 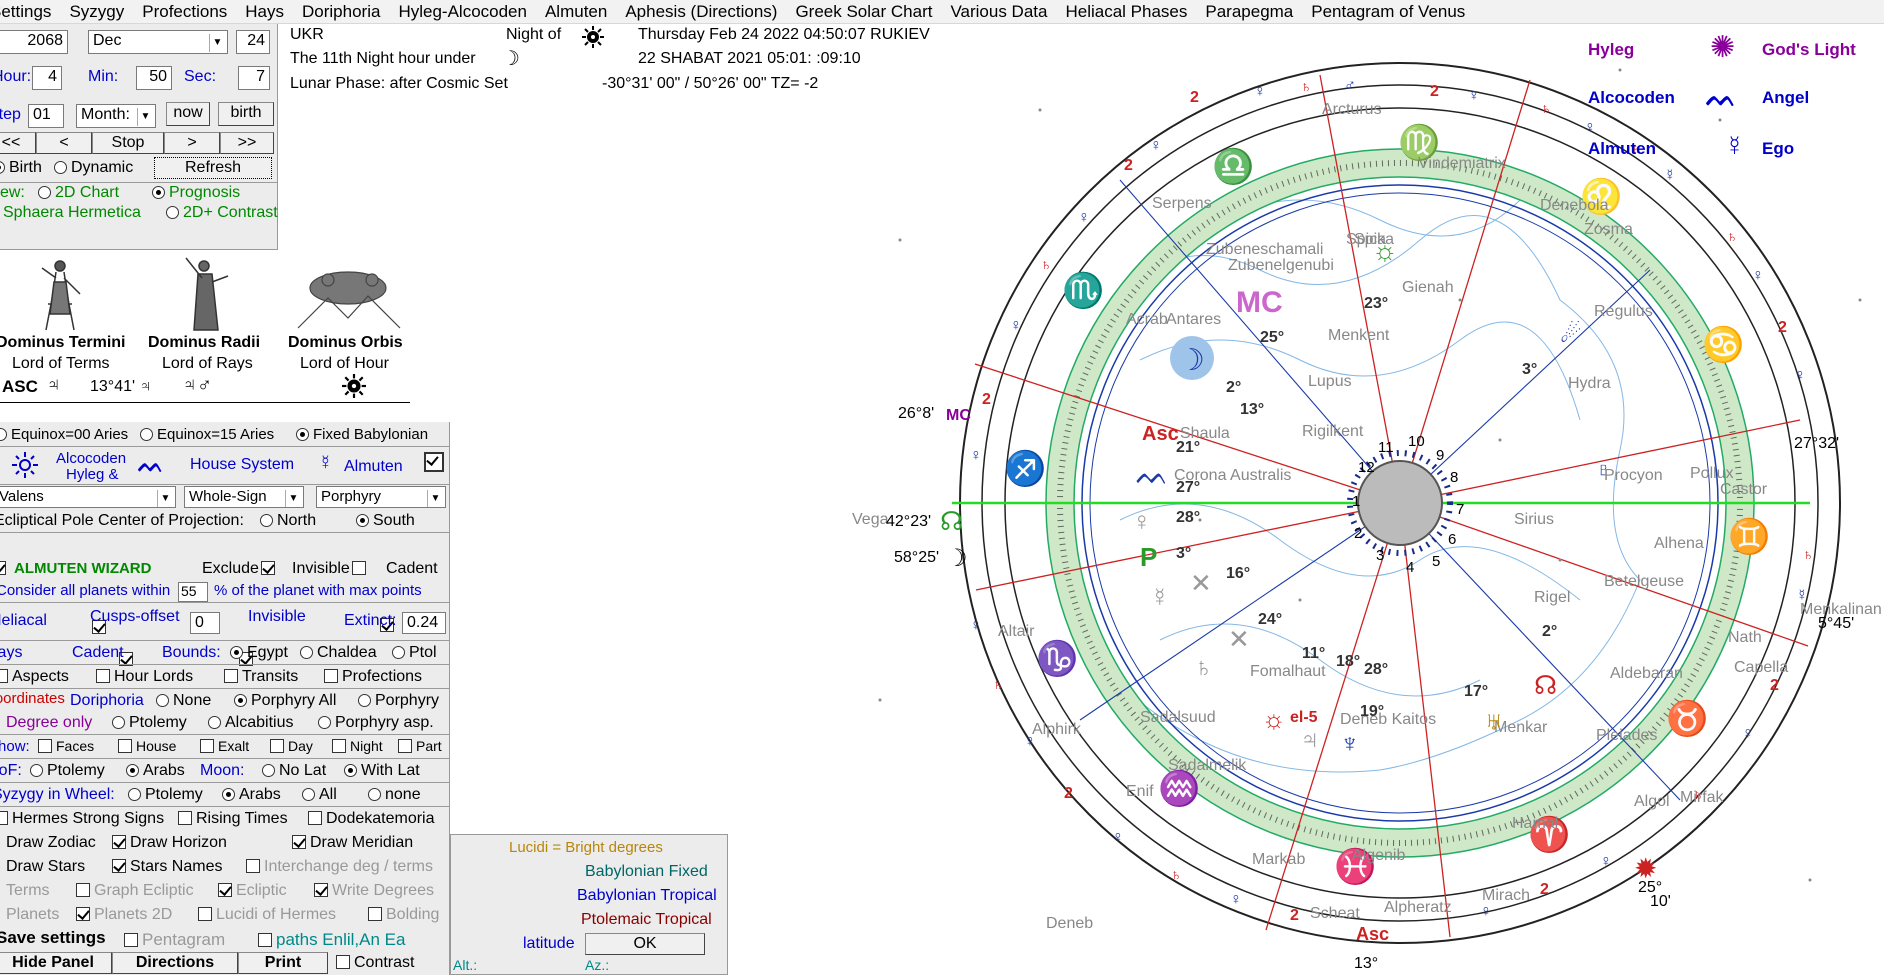 I want to click on svg-text: 23°, so click(x=1376, y=303).